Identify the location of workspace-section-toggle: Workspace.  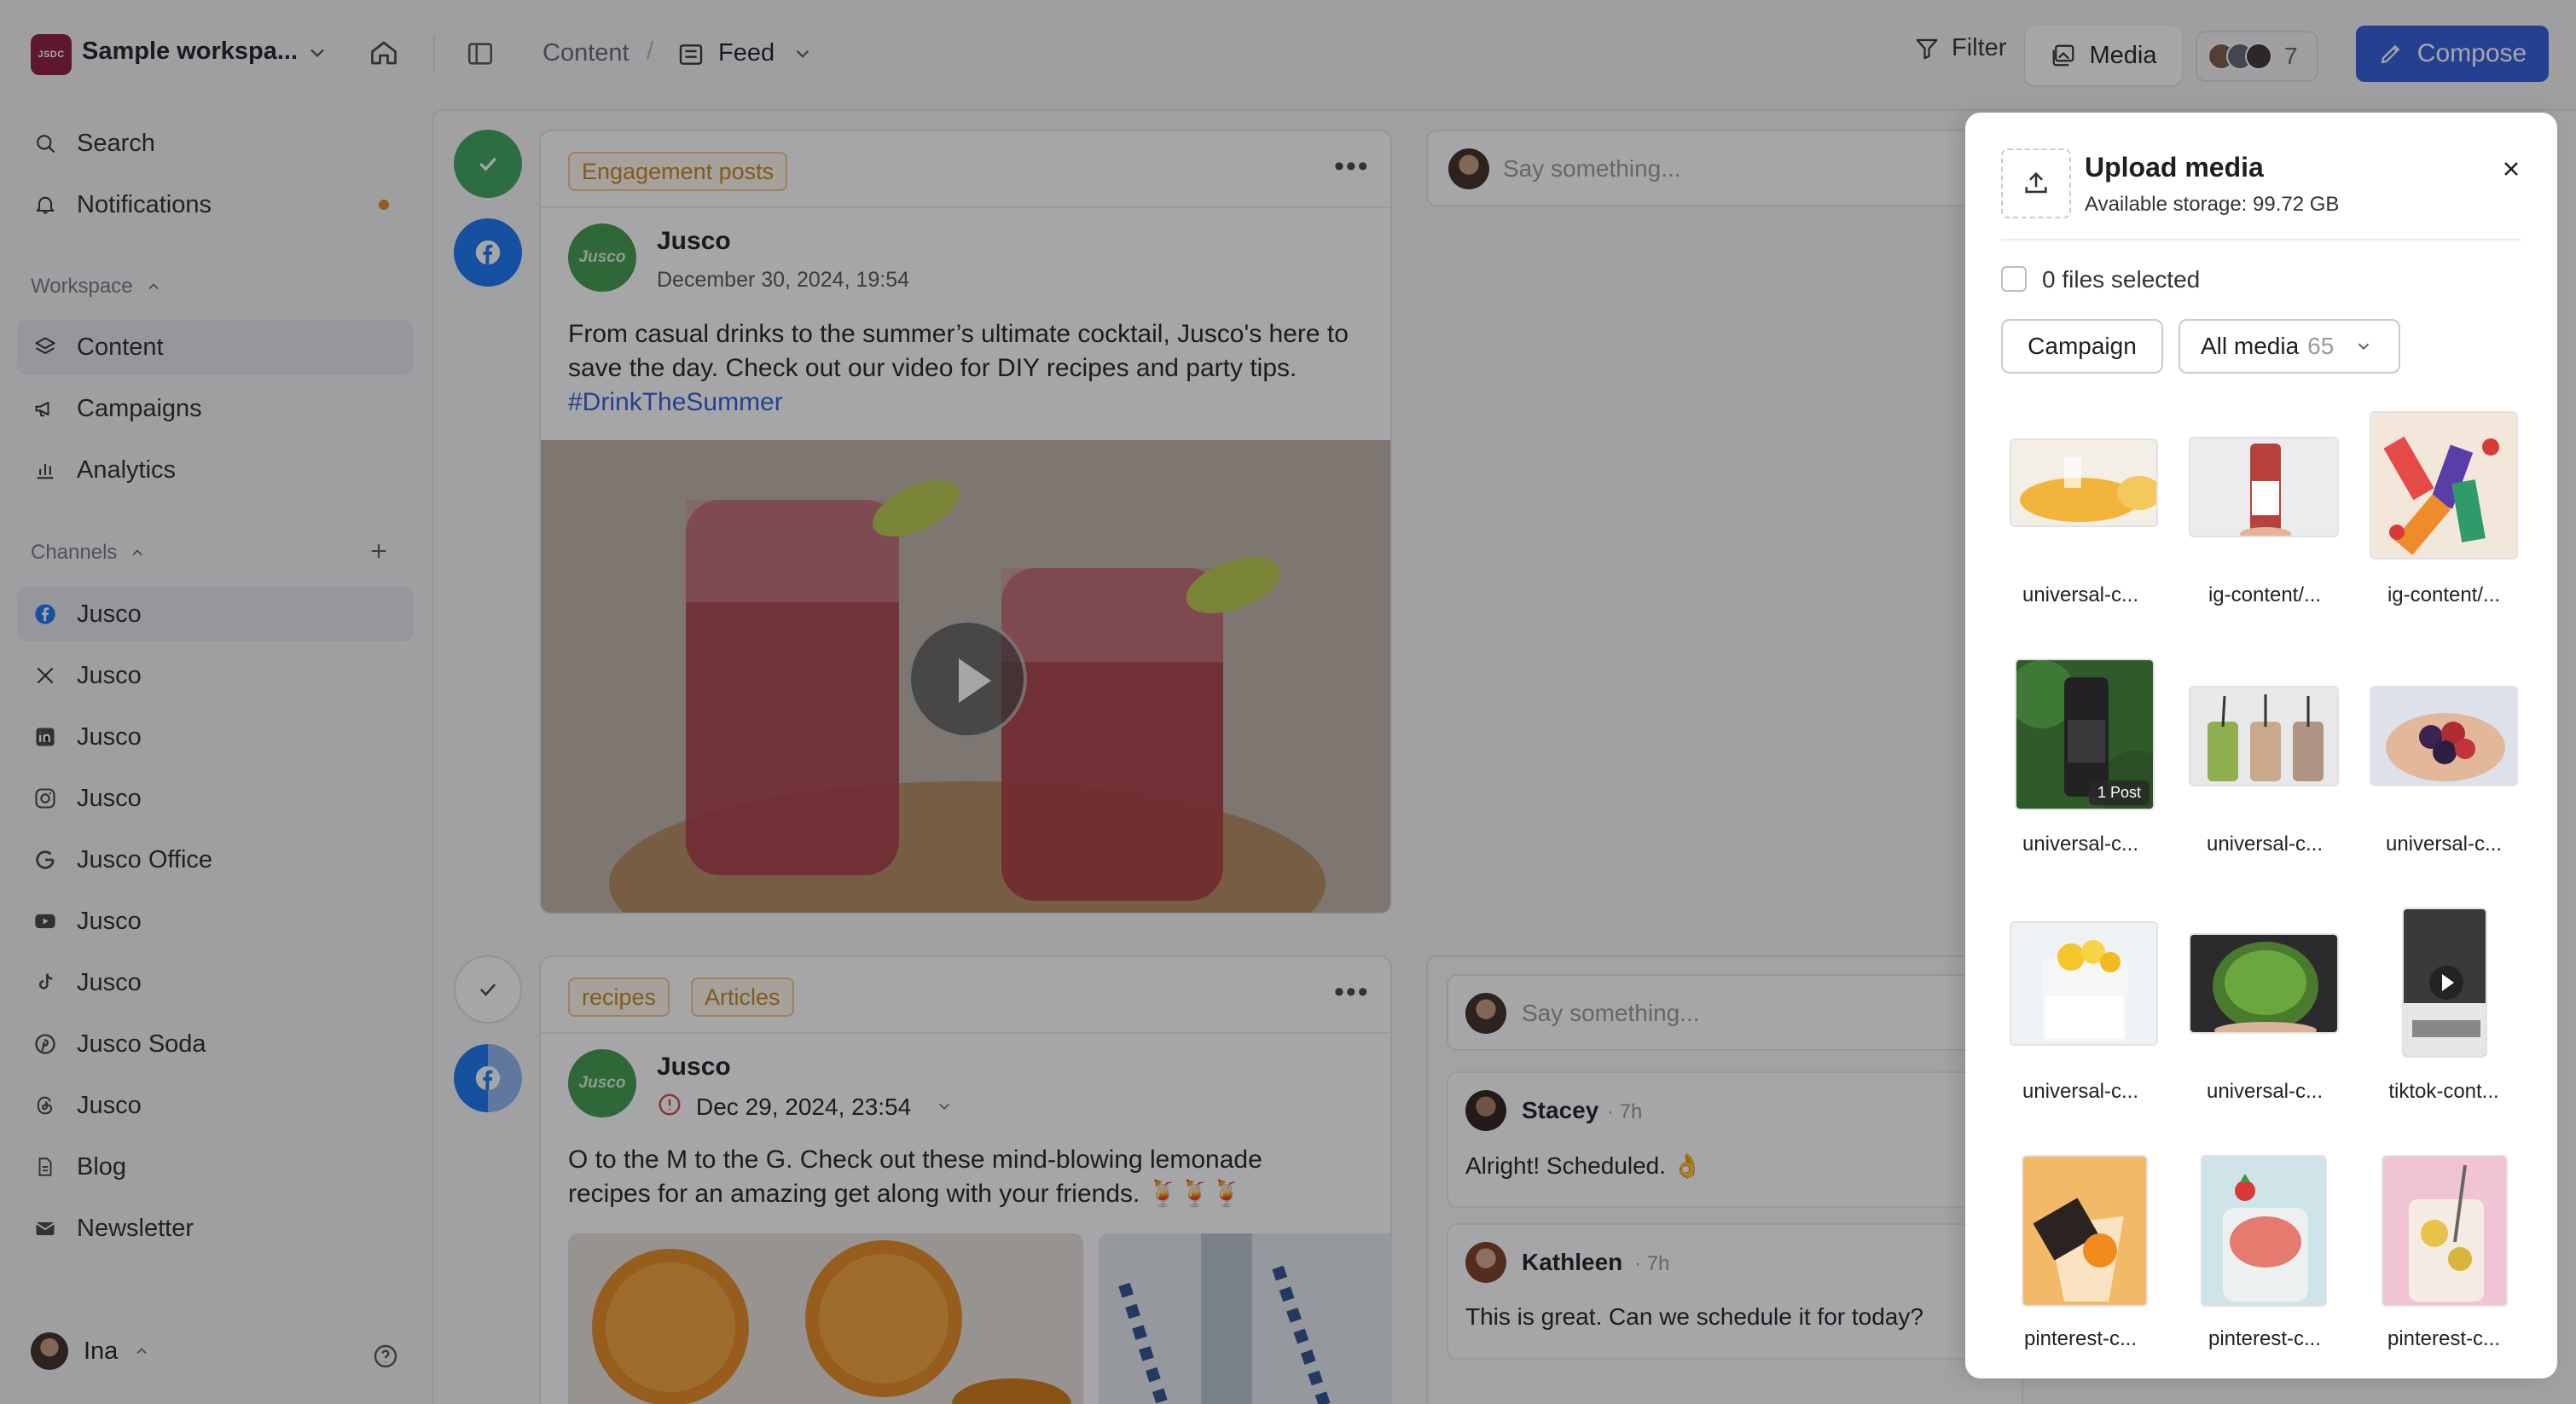
(96, 287).